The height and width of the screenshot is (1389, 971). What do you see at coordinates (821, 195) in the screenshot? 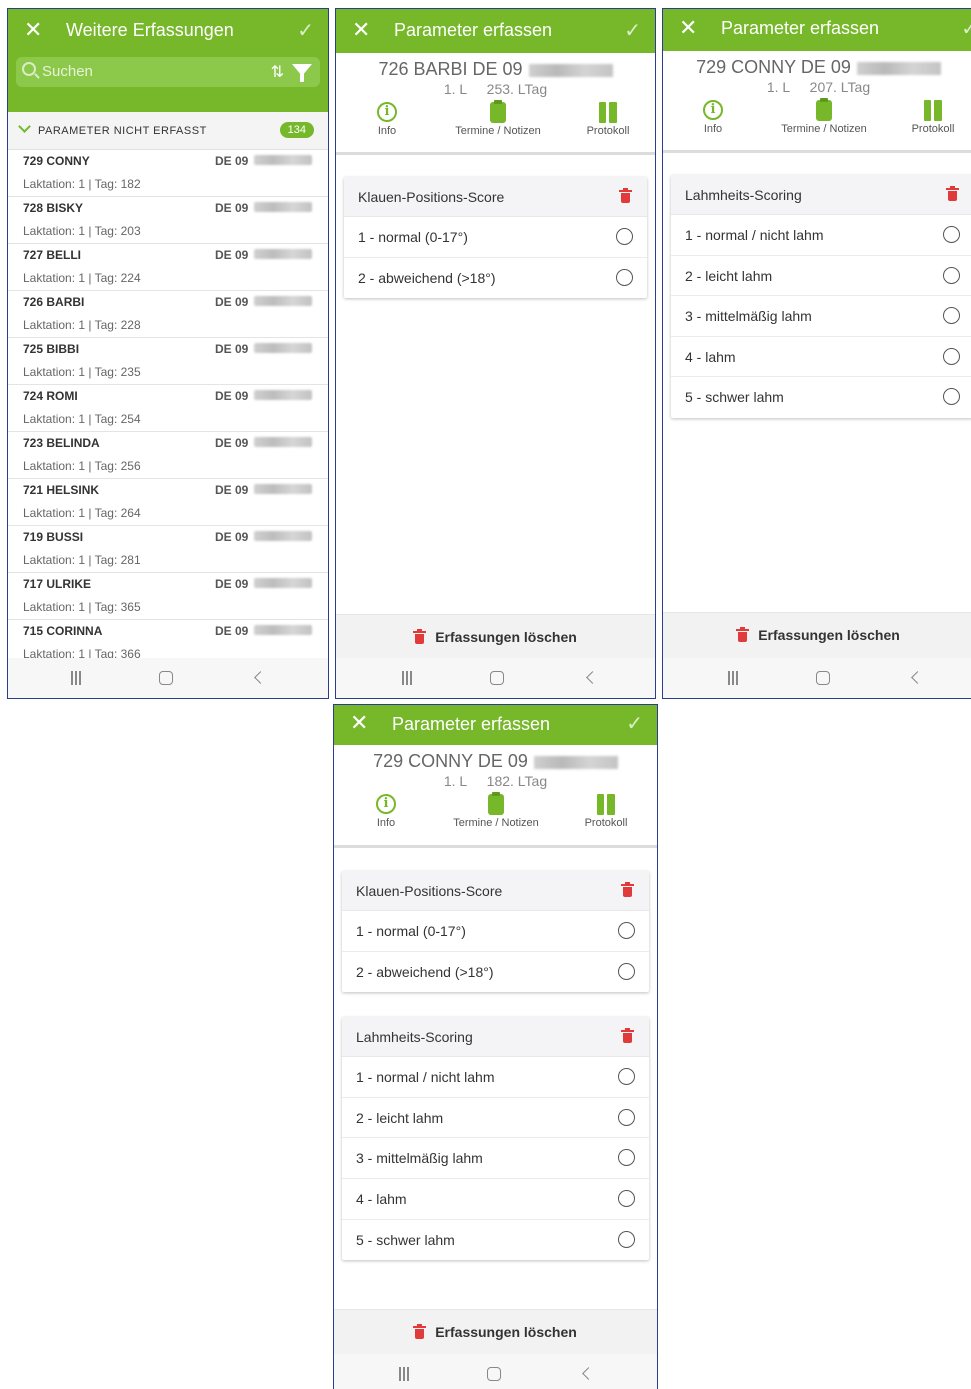
I see `card-header: Lahmheits-Scoring` at bounding box center [821, 195].